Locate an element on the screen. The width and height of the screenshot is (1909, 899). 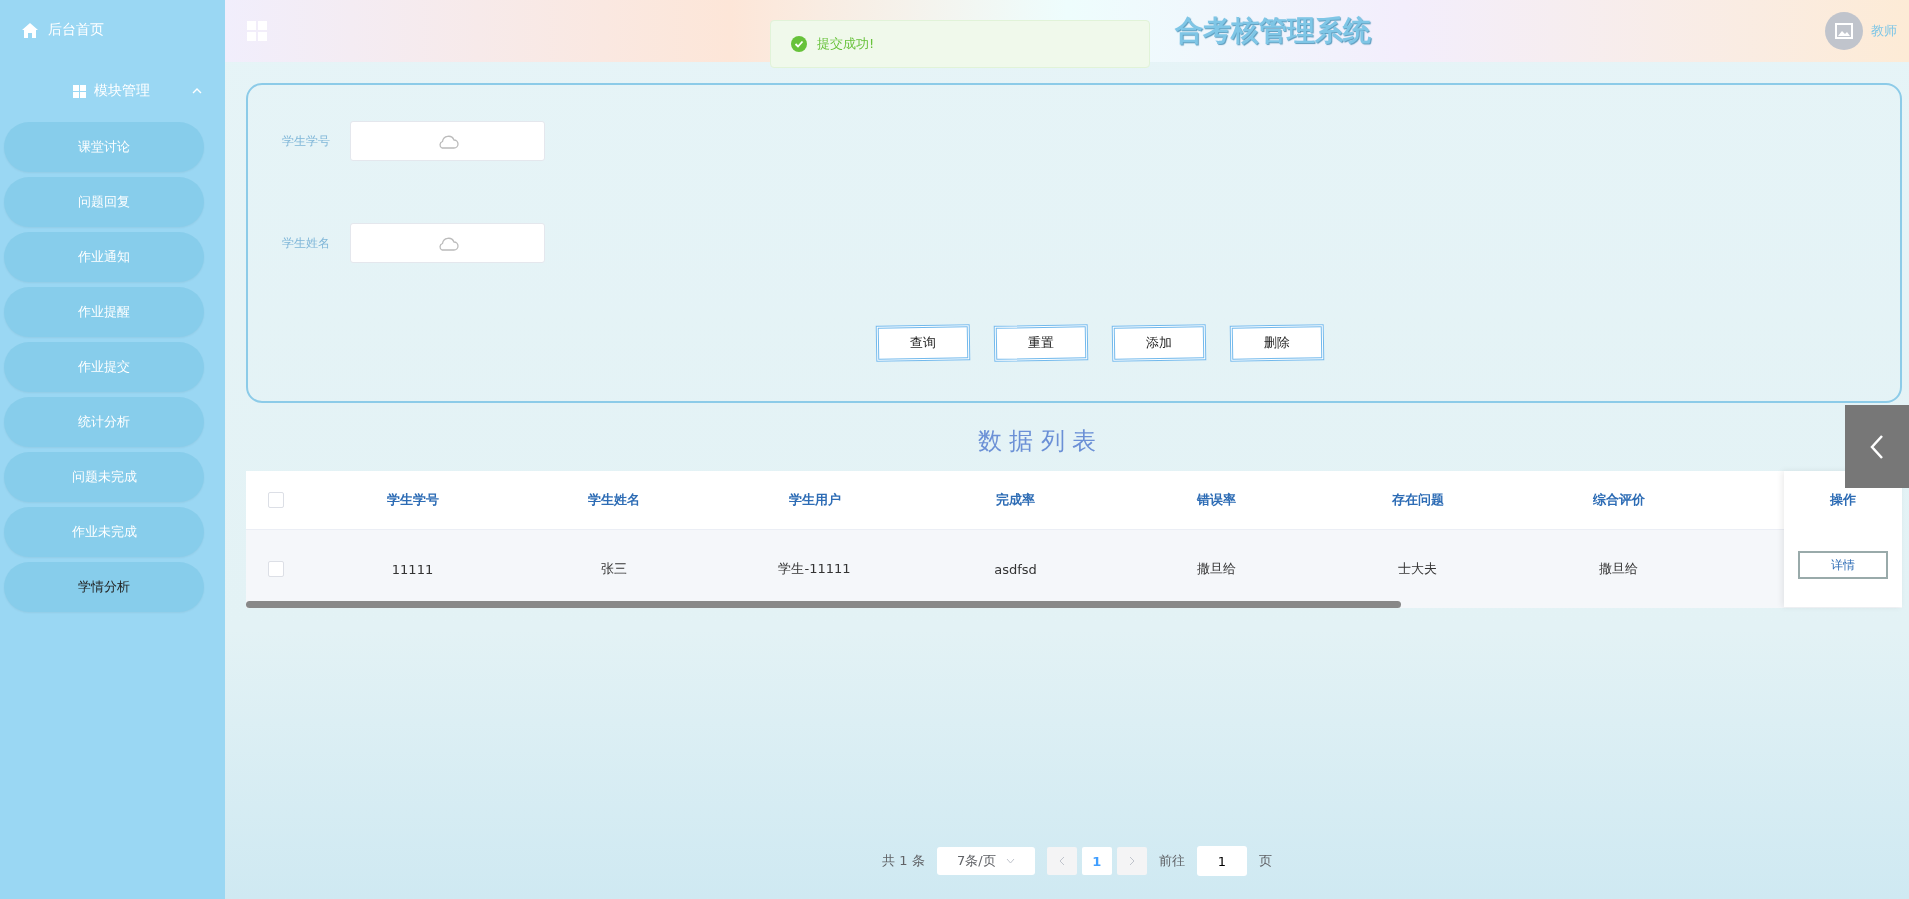
sidebar-item: 作业提醒 is located at coordinates (104, 312).